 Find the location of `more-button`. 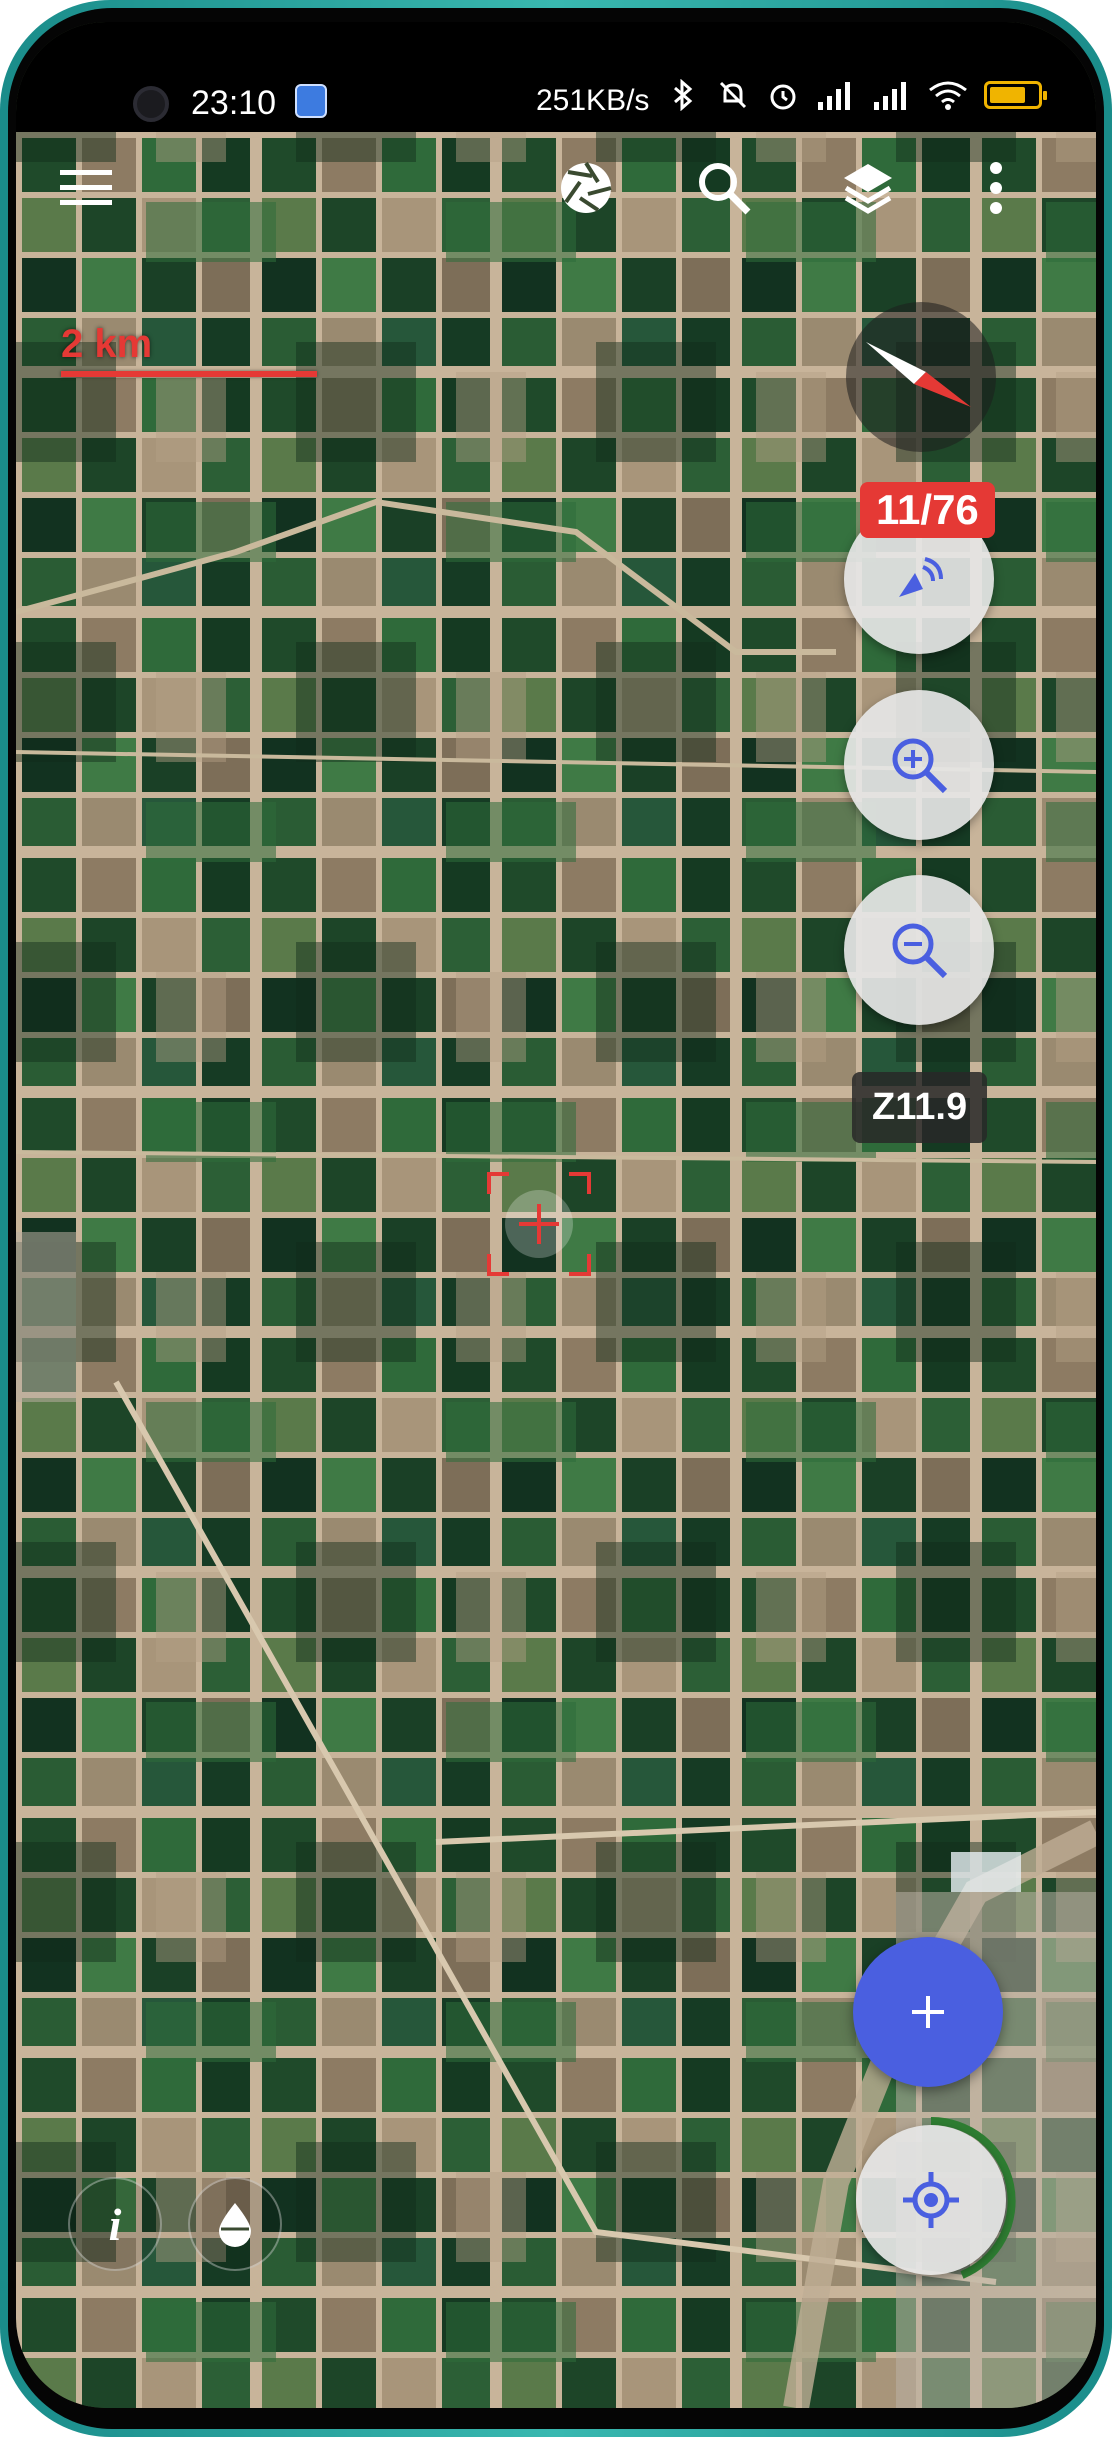

more-button is located at coordinates (996, 188).